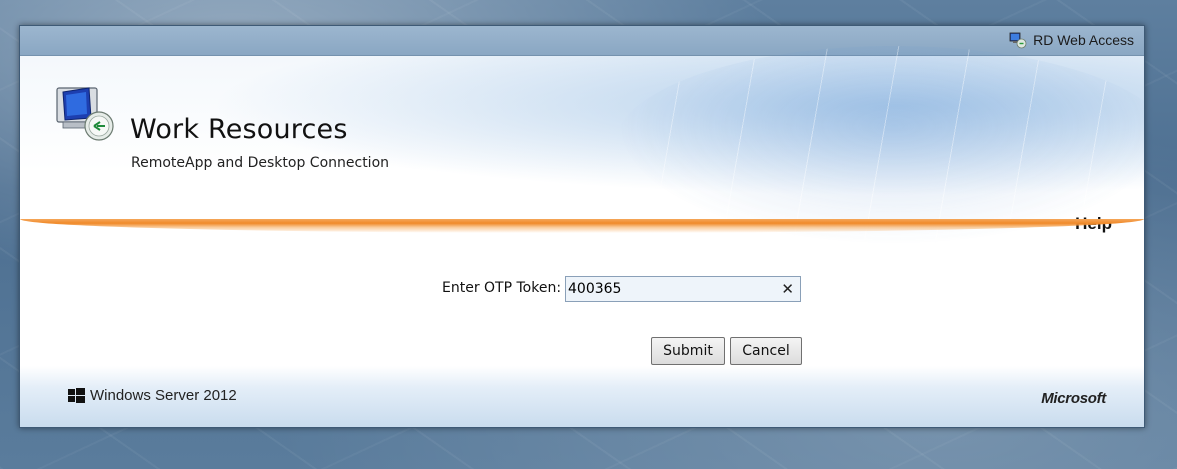  I want to click on page-subtitle: RemoteApp and Desktop Connection, so click(260, 163).